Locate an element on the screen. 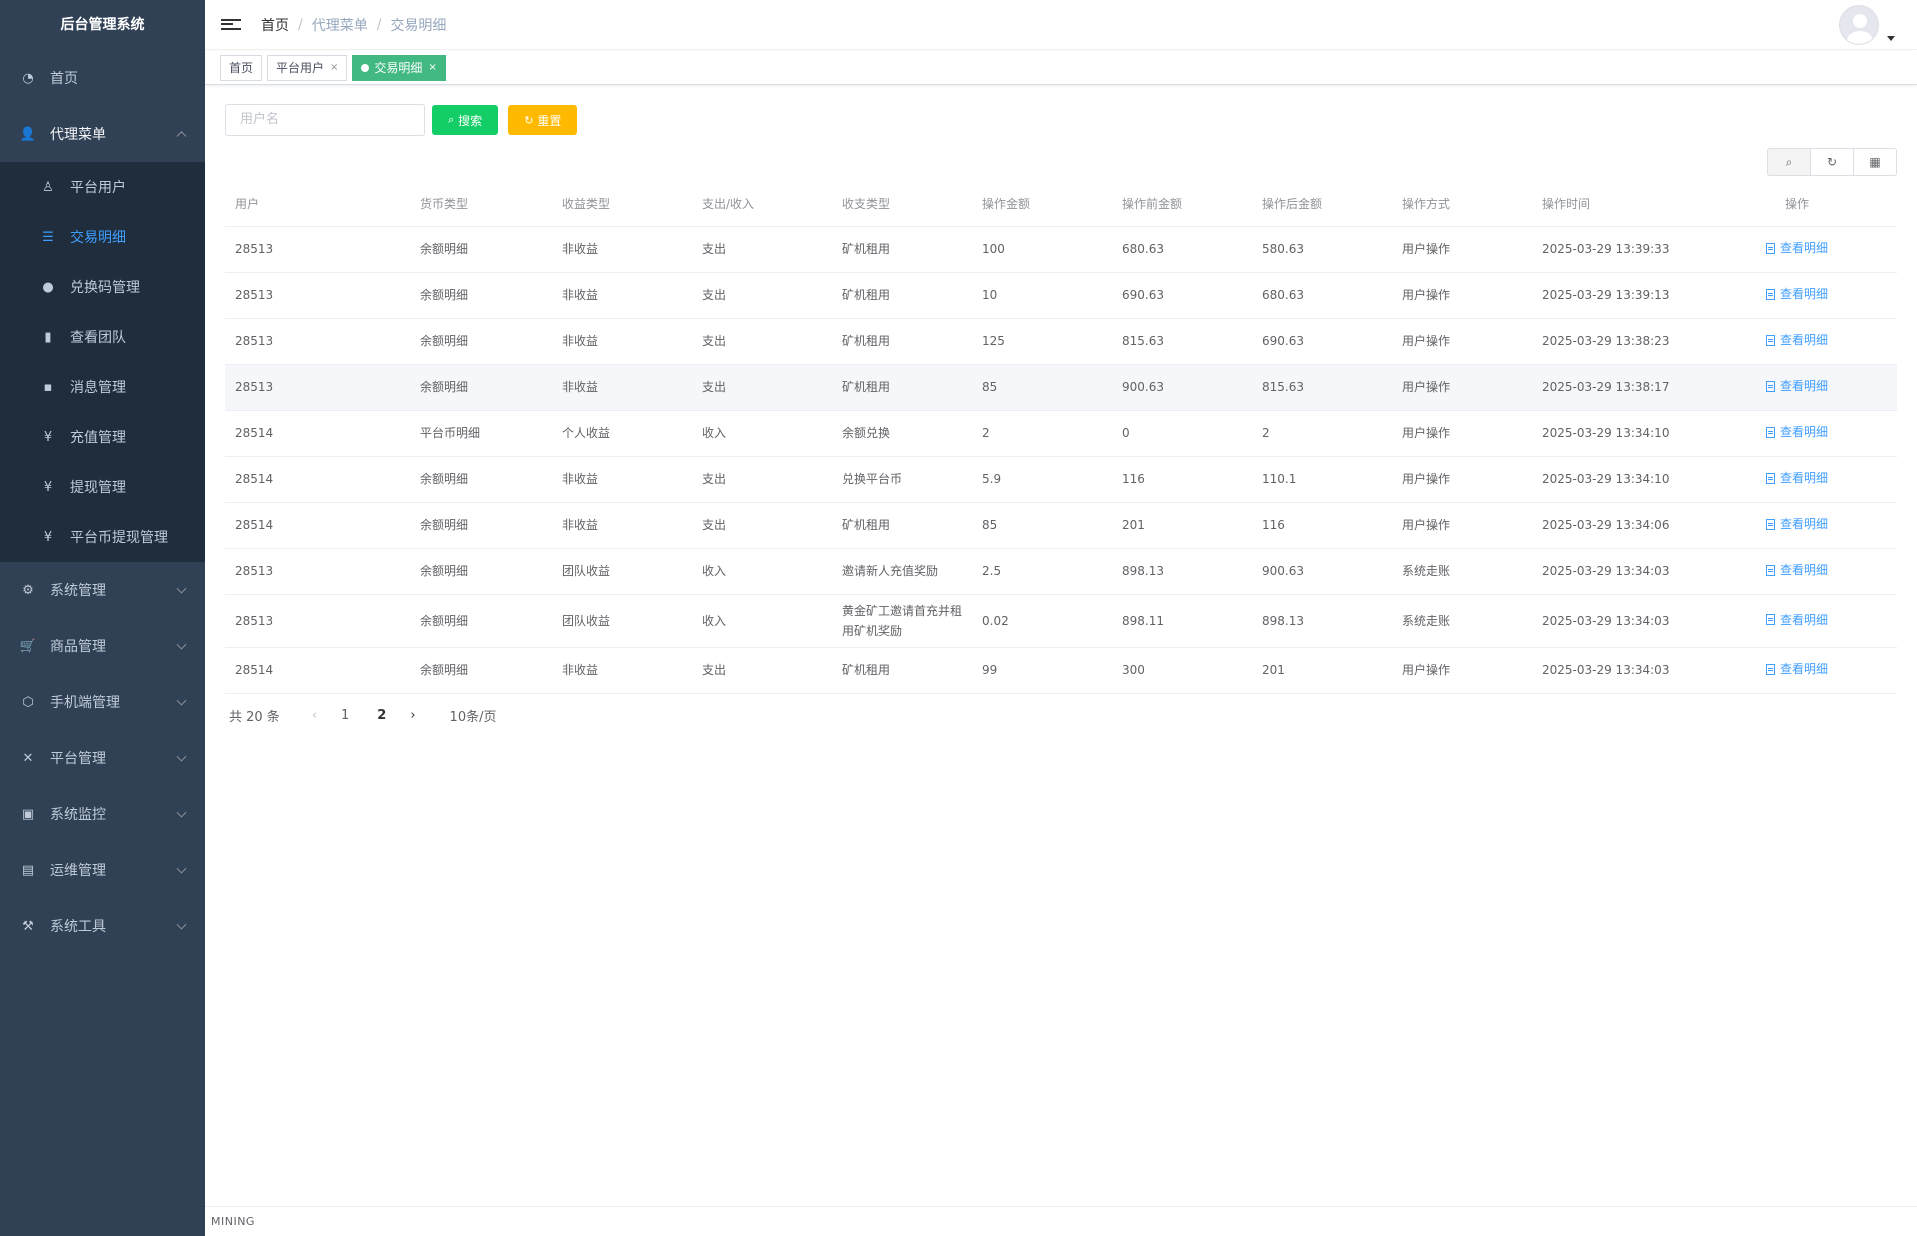 Image resolution: width=1917 pixels, height=1236 pixels. sidebar-item-team: ▮ 查看团队 is located at coordinates (102, 337).